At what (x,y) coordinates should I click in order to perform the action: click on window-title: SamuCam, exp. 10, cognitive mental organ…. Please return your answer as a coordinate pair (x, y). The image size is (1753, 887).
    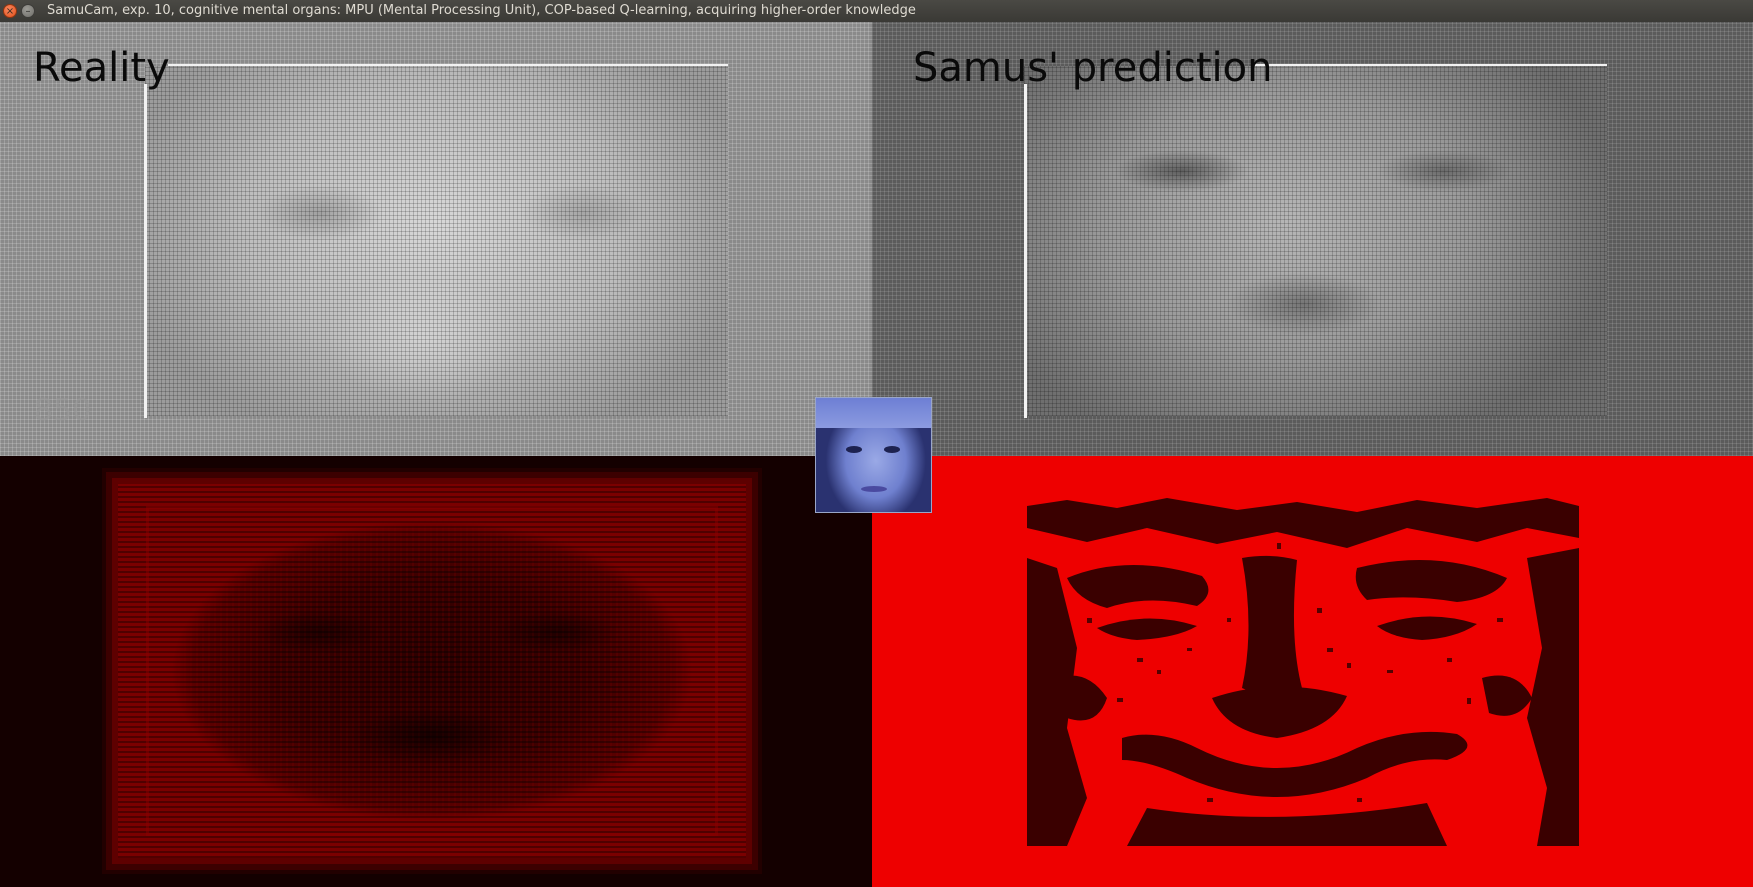
    Looking at the image, I should click on (481, 10).